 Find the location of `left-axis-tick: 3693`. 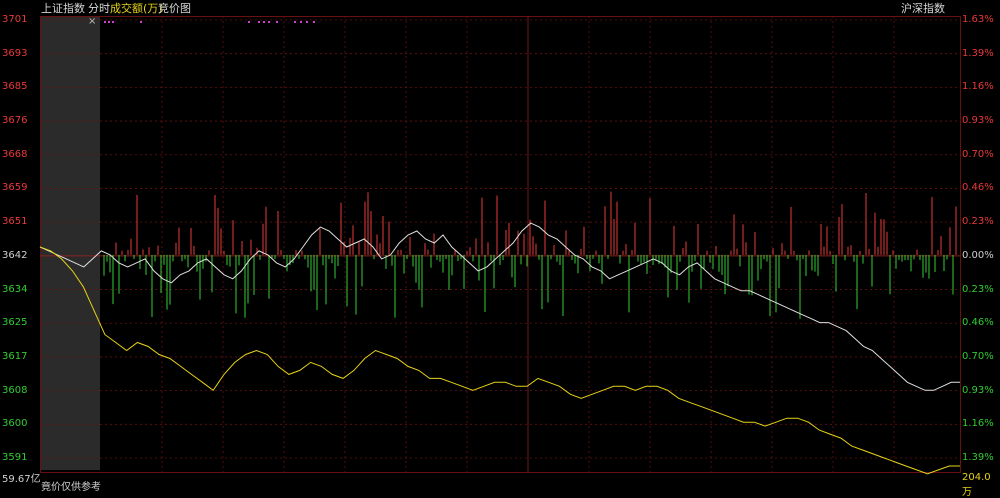

left-axis-tick: 3693 is located at coordinates (15, 53).